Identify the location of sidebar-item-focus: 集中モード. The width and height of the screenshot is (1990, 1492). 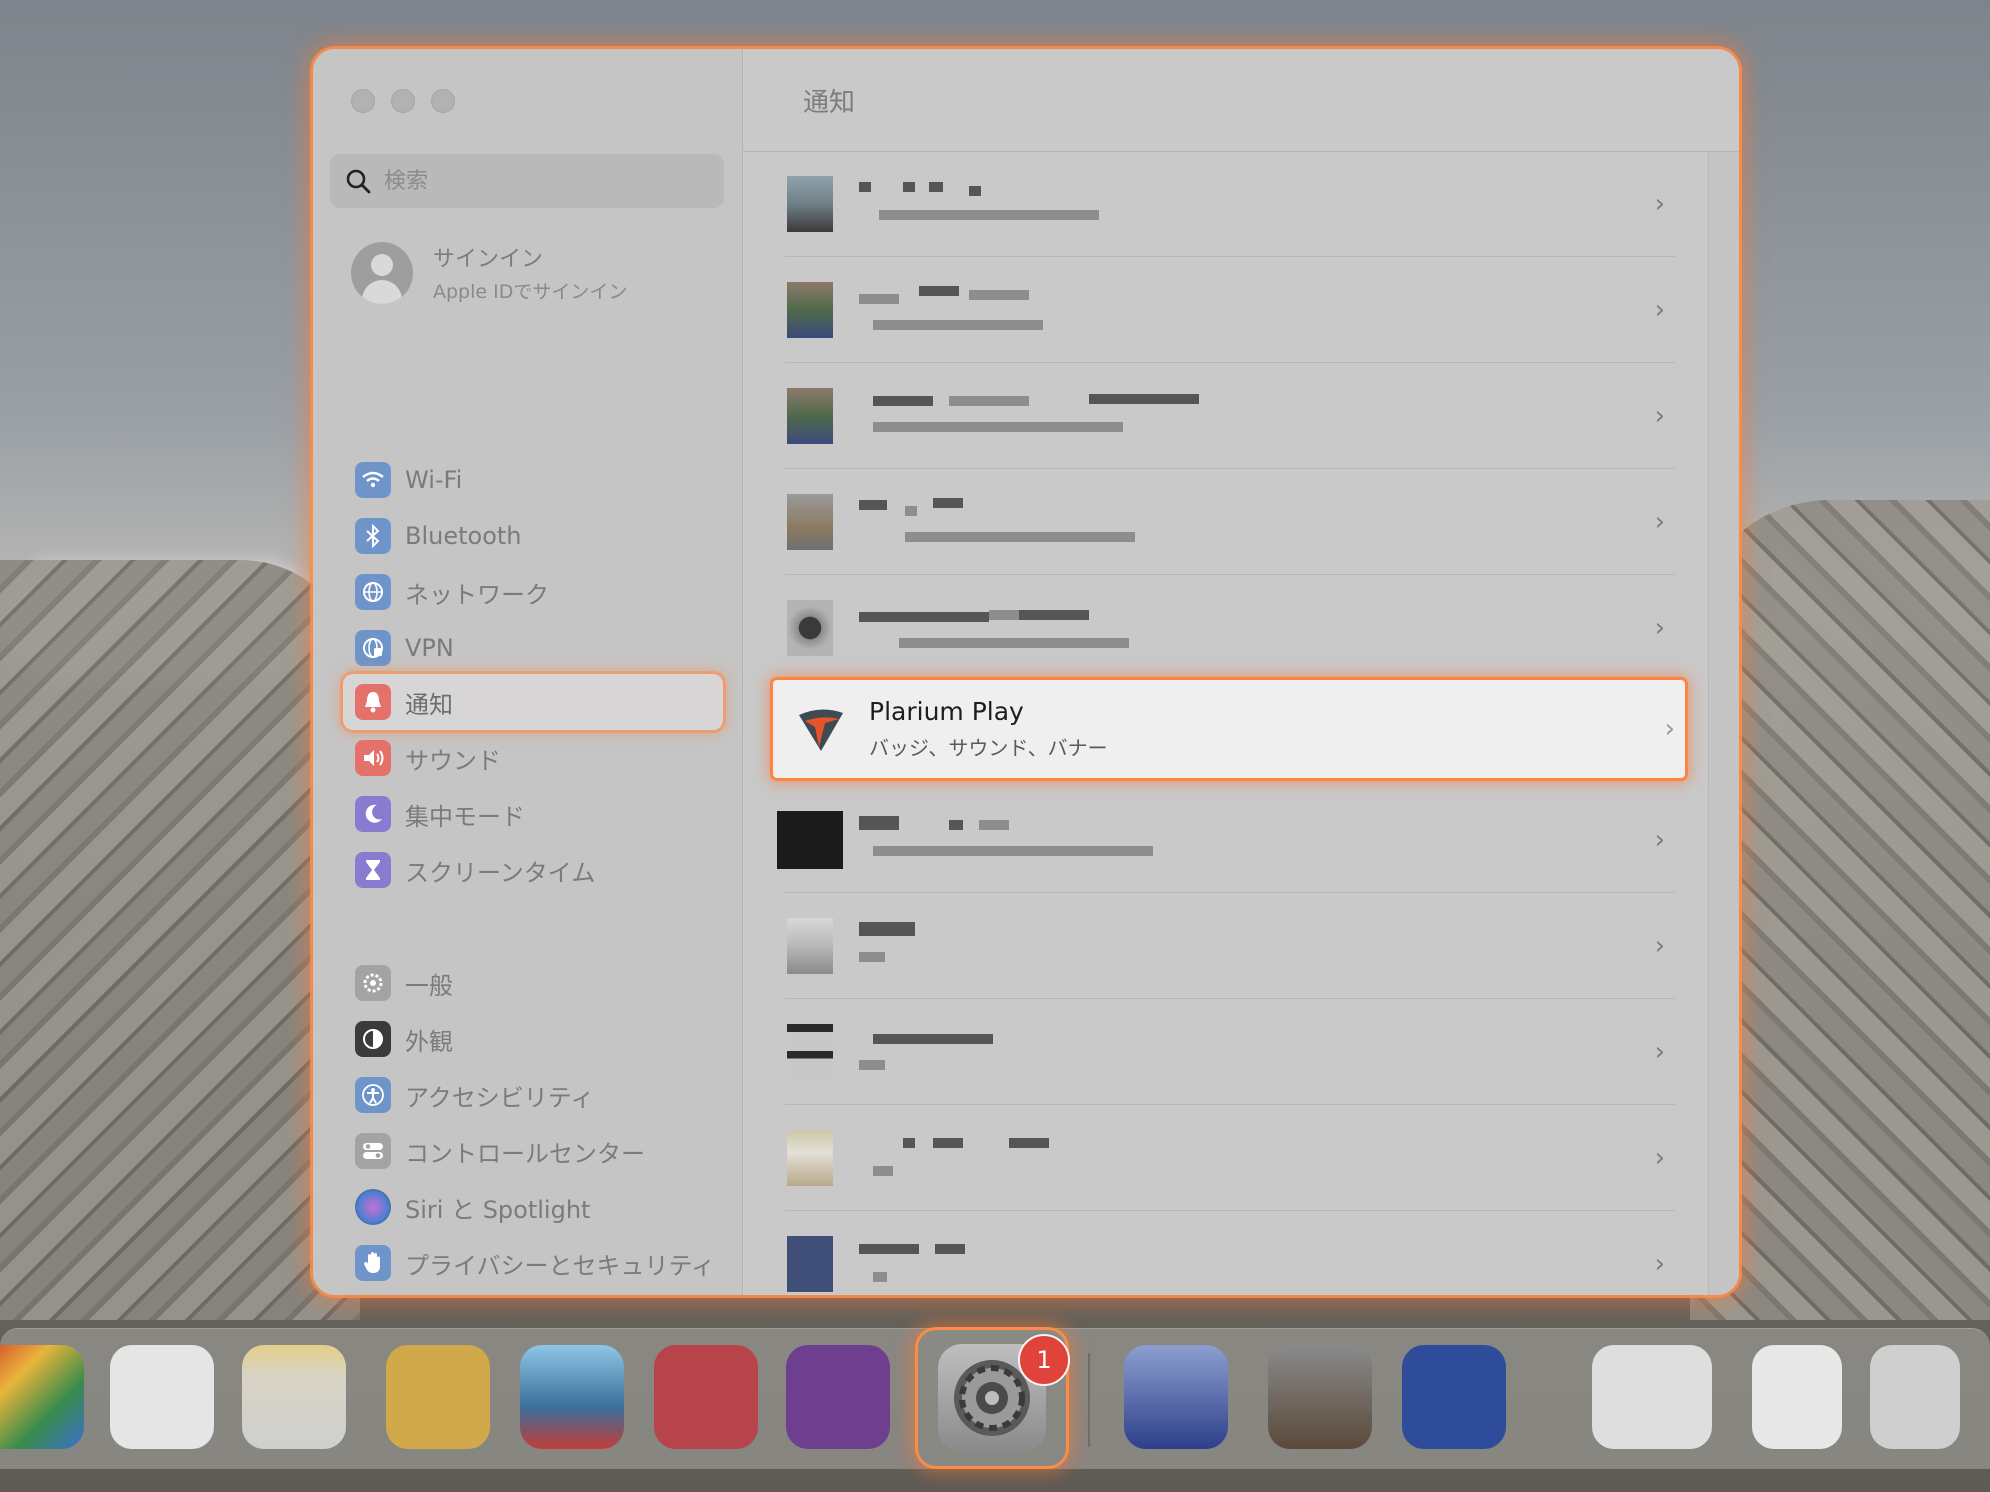
(533, 814).